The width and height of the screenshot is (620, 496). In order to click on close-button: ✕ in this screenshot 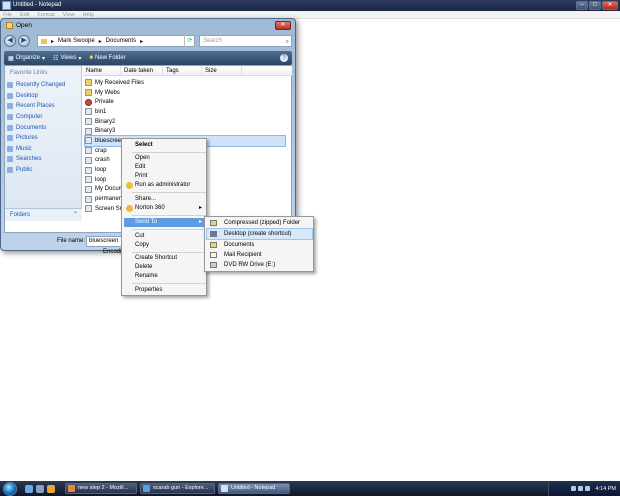, I will do `click(610, 5)`.